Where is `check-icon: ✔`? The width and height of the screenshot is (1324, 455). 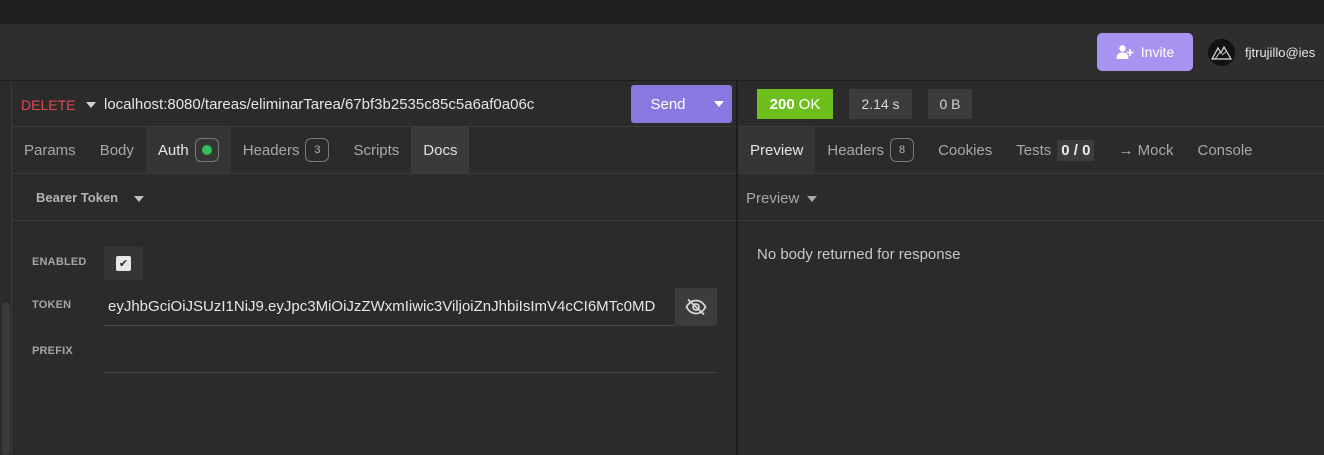
check-icon: ✔ is located at coordinates (123, 263).